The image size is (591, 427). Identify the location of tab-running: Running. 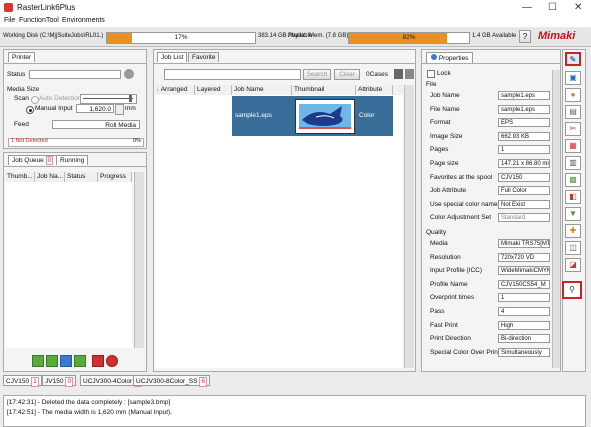
(72, 160).